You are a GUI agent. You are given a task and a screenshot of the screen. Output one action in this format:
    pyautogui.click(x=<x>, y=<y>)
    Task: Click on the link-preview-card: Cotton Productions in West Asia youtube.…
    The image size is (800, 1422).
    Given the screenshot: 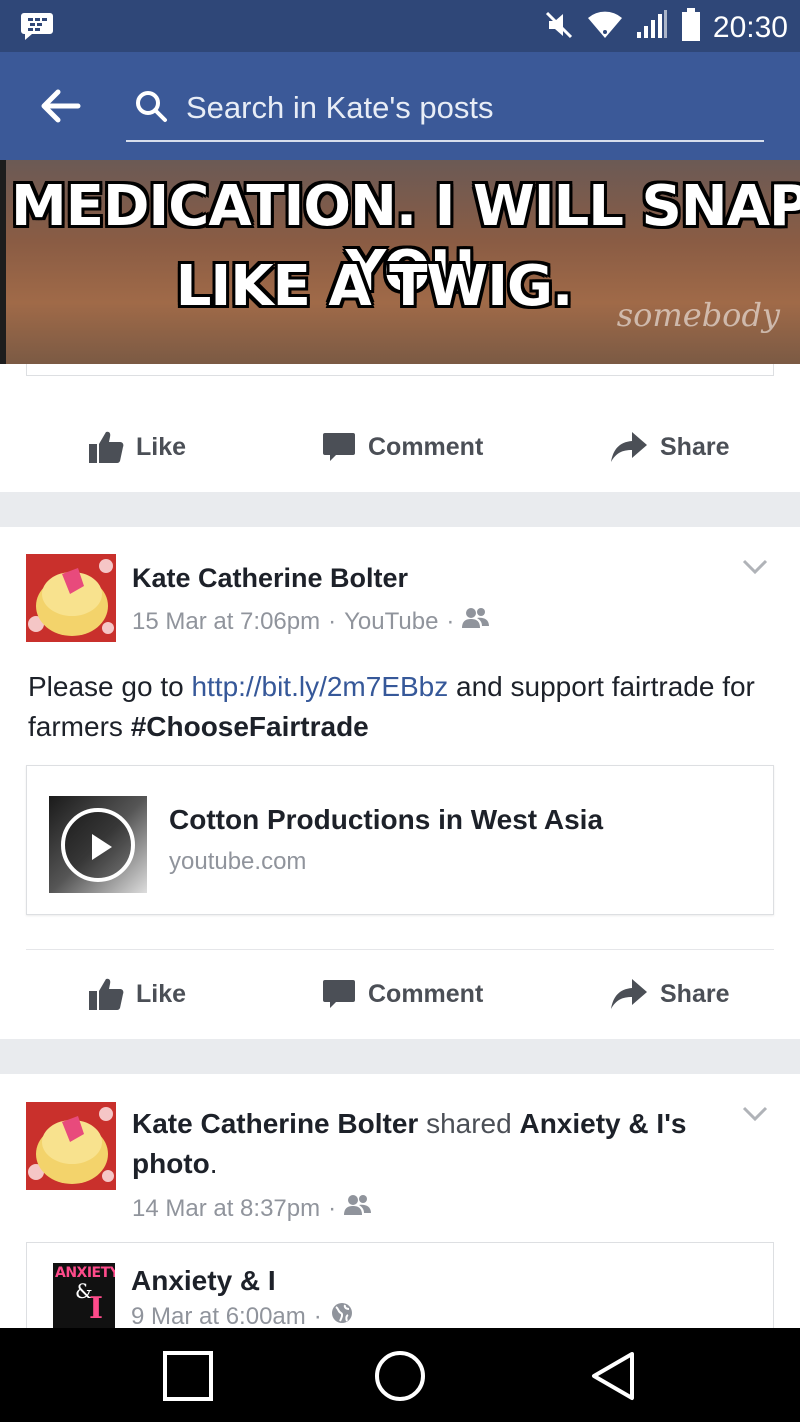 What is the action you would take?
    pyautogui.click(x=400, y=840)
    